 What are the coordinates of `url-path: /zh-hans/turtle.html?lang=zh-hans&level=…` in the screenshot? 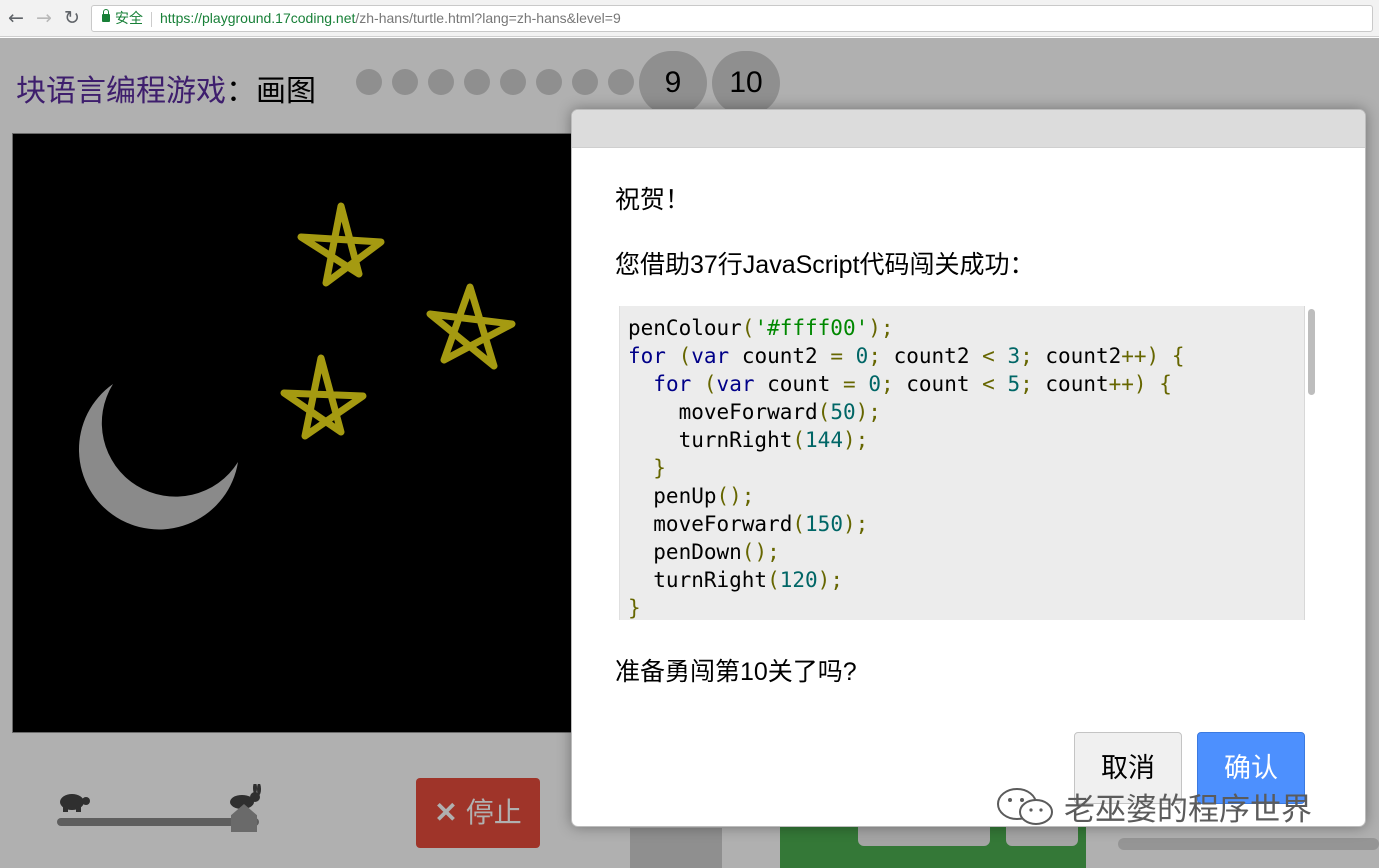 It's located at (488, 18).